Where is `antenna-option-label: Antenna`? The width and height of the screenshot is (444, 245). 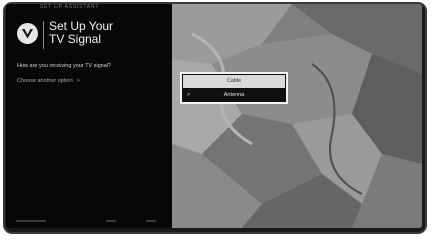
antenna-option-label: Antenna is located at coordinates (234, 95).